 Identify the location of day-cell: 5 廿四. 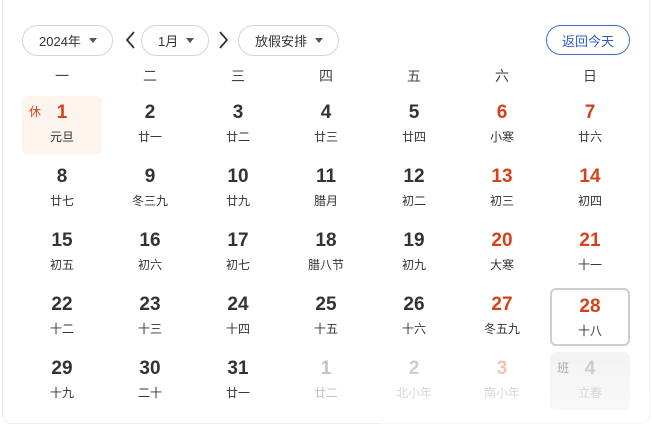
(414, 125).